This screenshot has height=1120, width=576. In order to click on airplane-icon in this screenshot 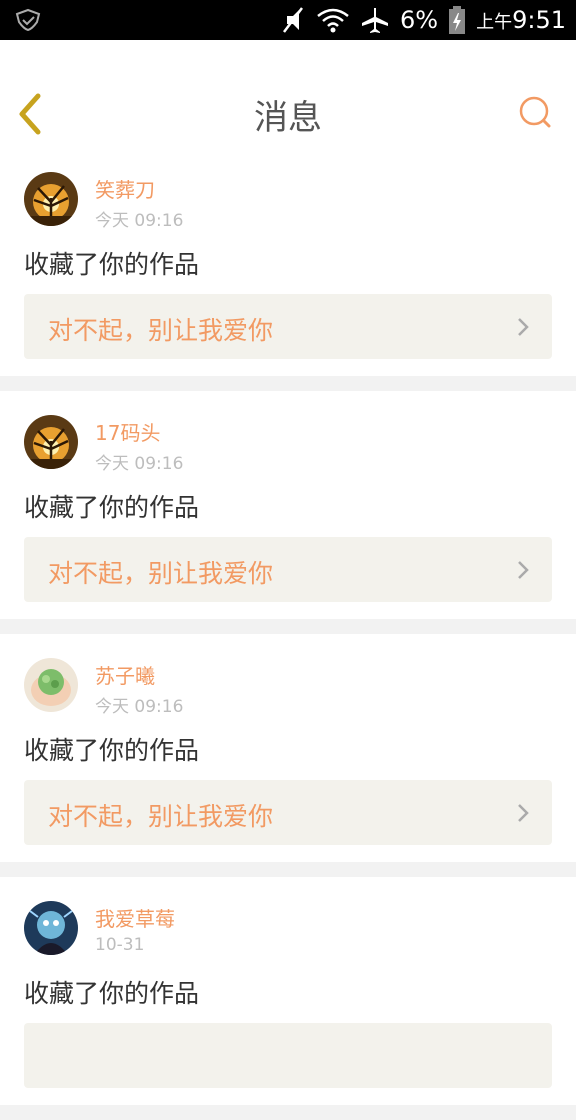, I will do `click(375, 20)`.